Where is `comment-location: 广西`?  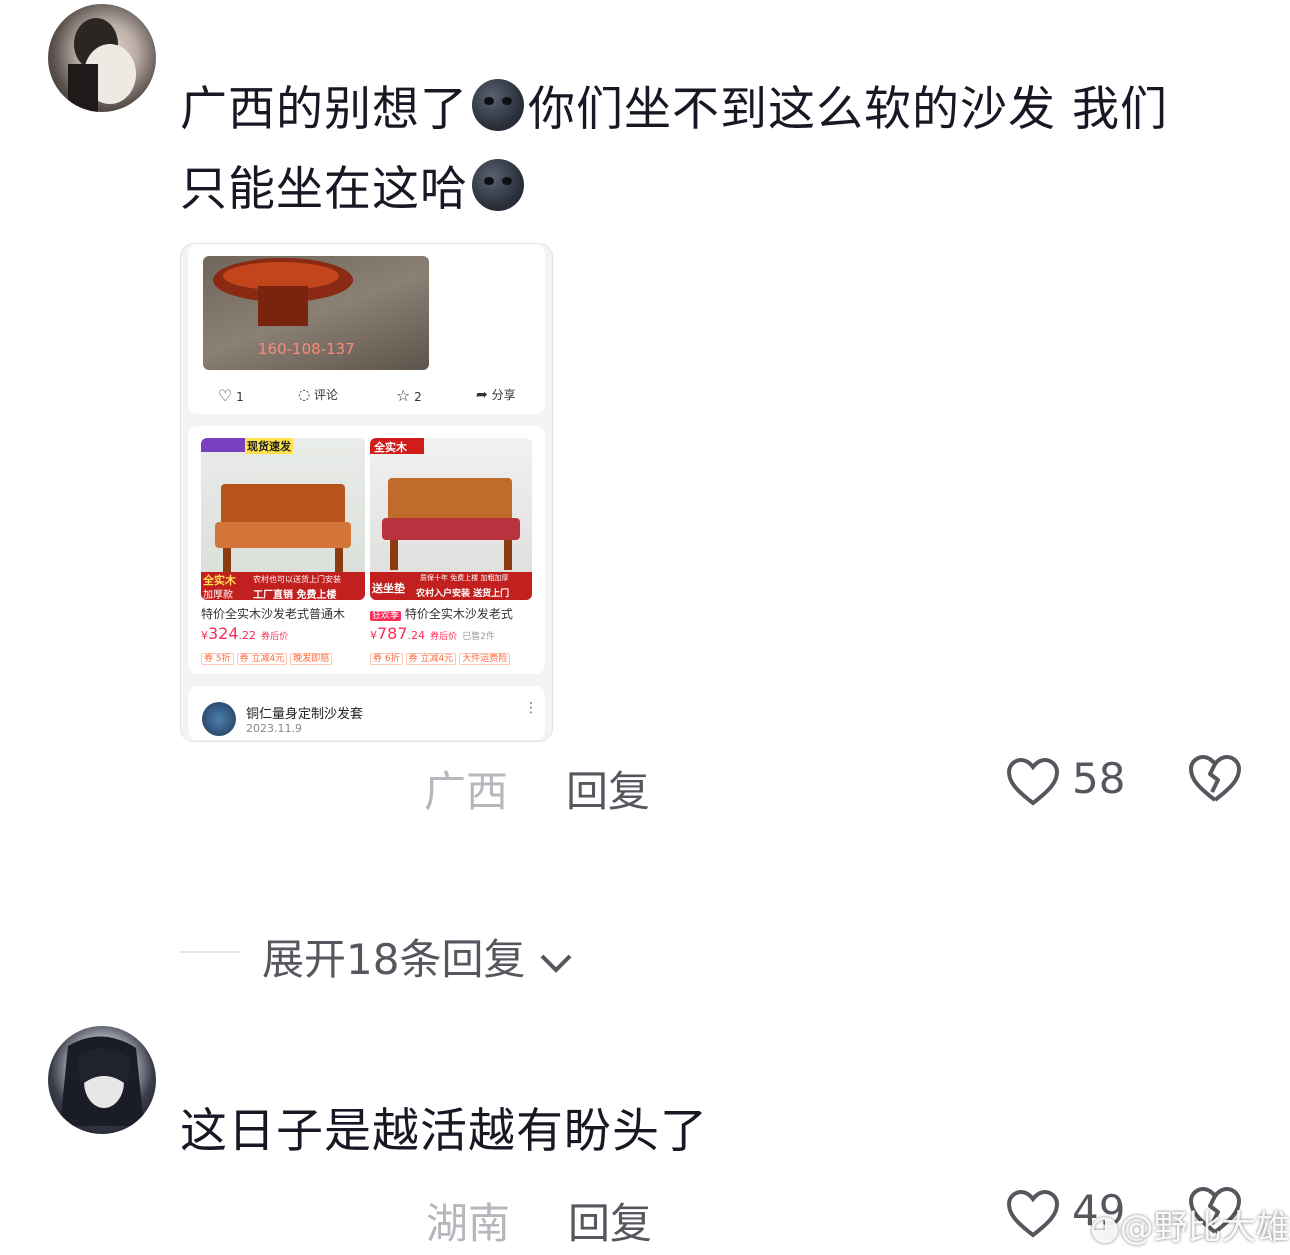
comment-location: 广西 is located at coordinates (466, 791).